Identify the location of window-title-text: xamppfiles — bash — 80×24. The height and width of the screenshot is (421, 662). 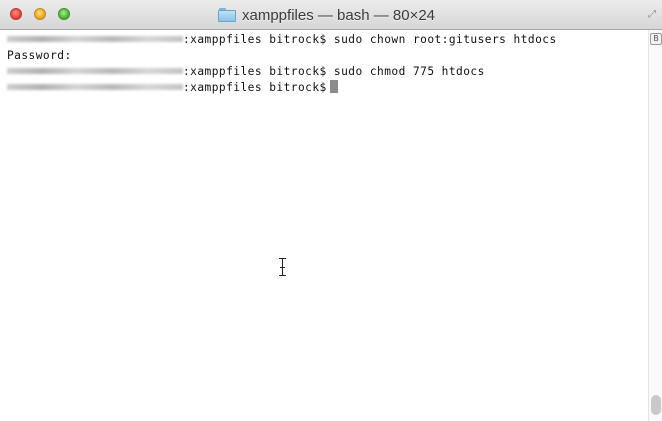
(339, 15).